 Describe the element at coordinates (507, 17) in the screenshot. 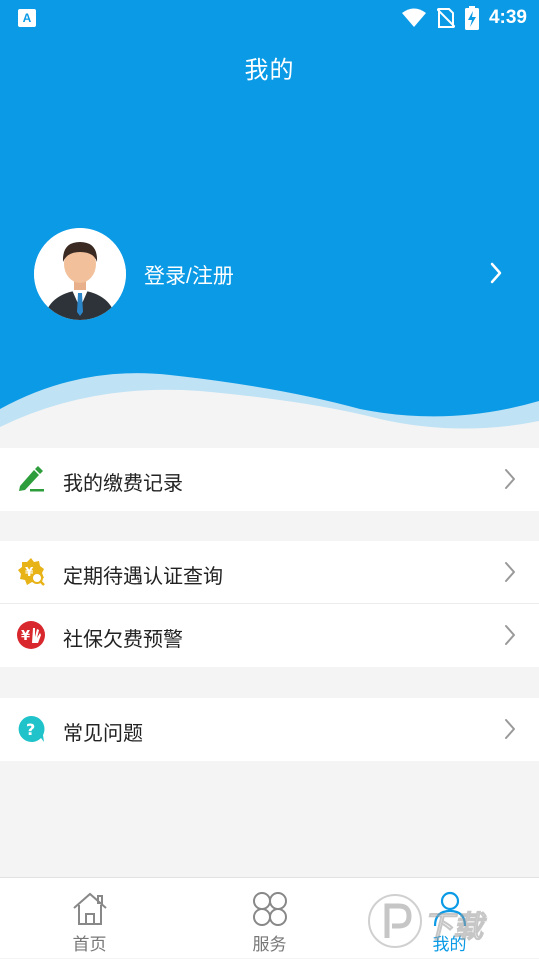

I see `clock: 4:39` at that location.